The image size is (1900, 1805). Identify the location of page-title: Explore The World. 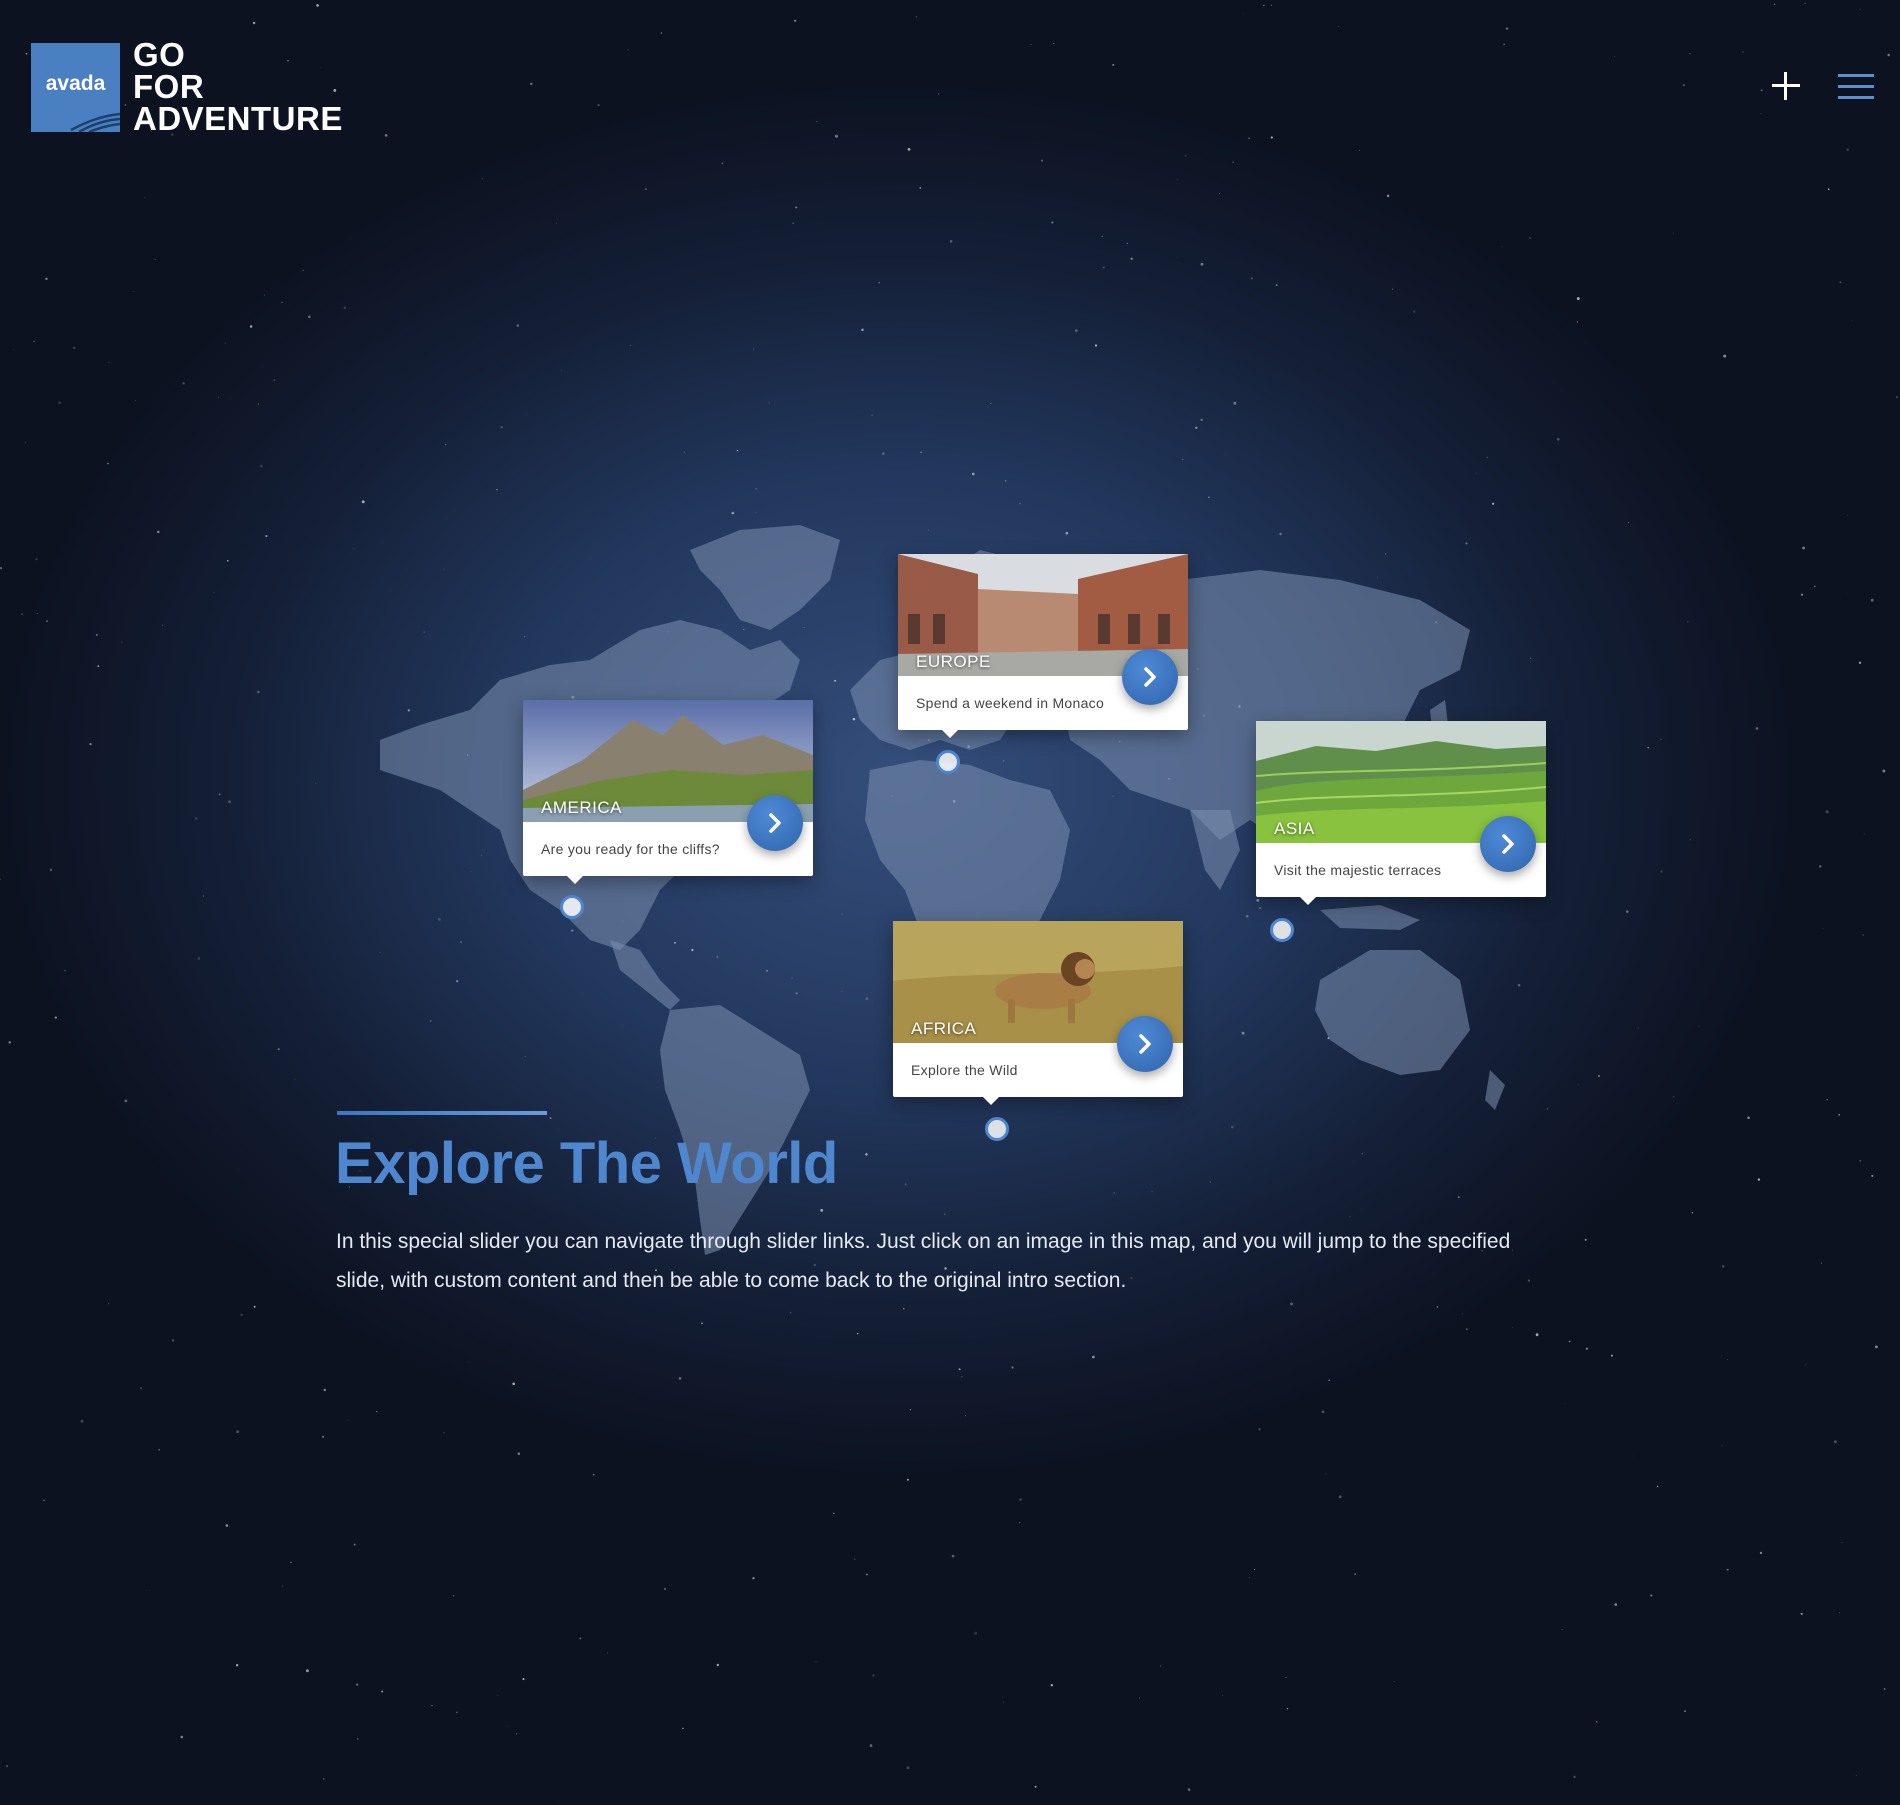
(586, 1163).